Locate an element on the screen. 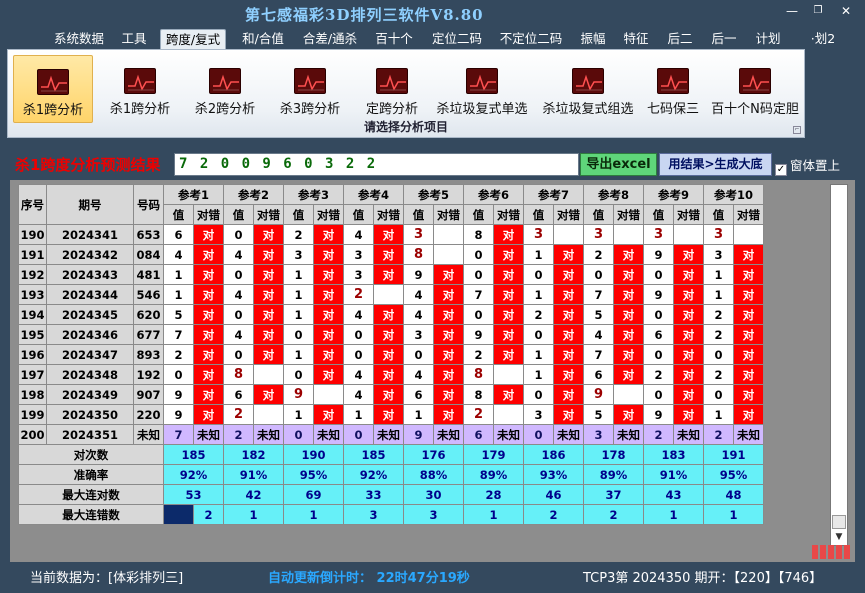 Image resolution: width=865 pixels, height=593 pixels. ref-check-cell: 对 is located at coordinates (568, 354).